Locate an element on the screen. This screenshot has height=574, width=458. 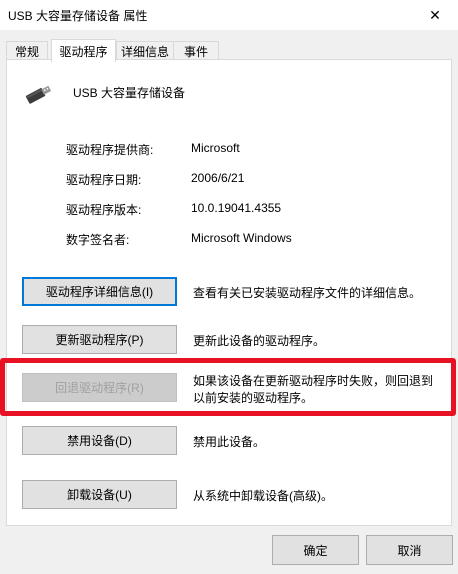
device-name: USB 大容量存储设备 is located at coordinates (129, 93).